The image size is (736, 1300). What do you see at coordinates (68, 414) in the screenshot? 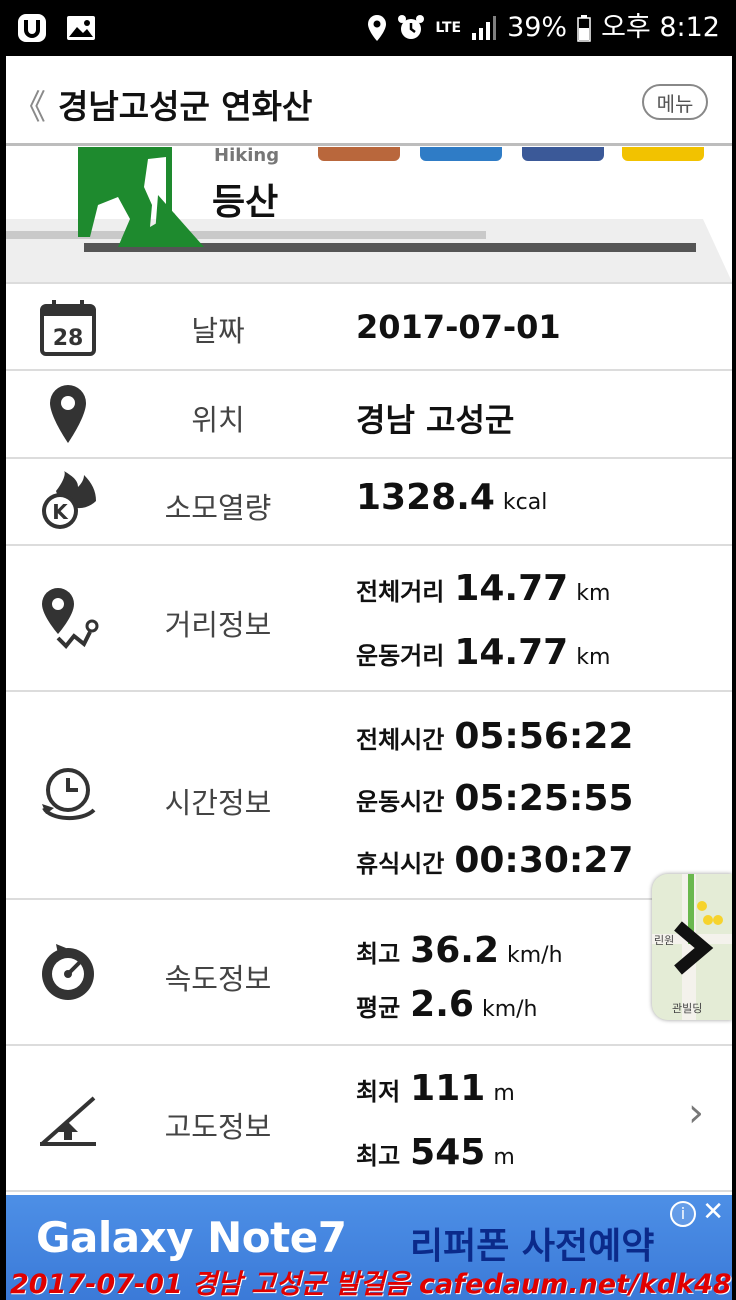
I see `location-pin-icon` at bounding box center [68, 414].